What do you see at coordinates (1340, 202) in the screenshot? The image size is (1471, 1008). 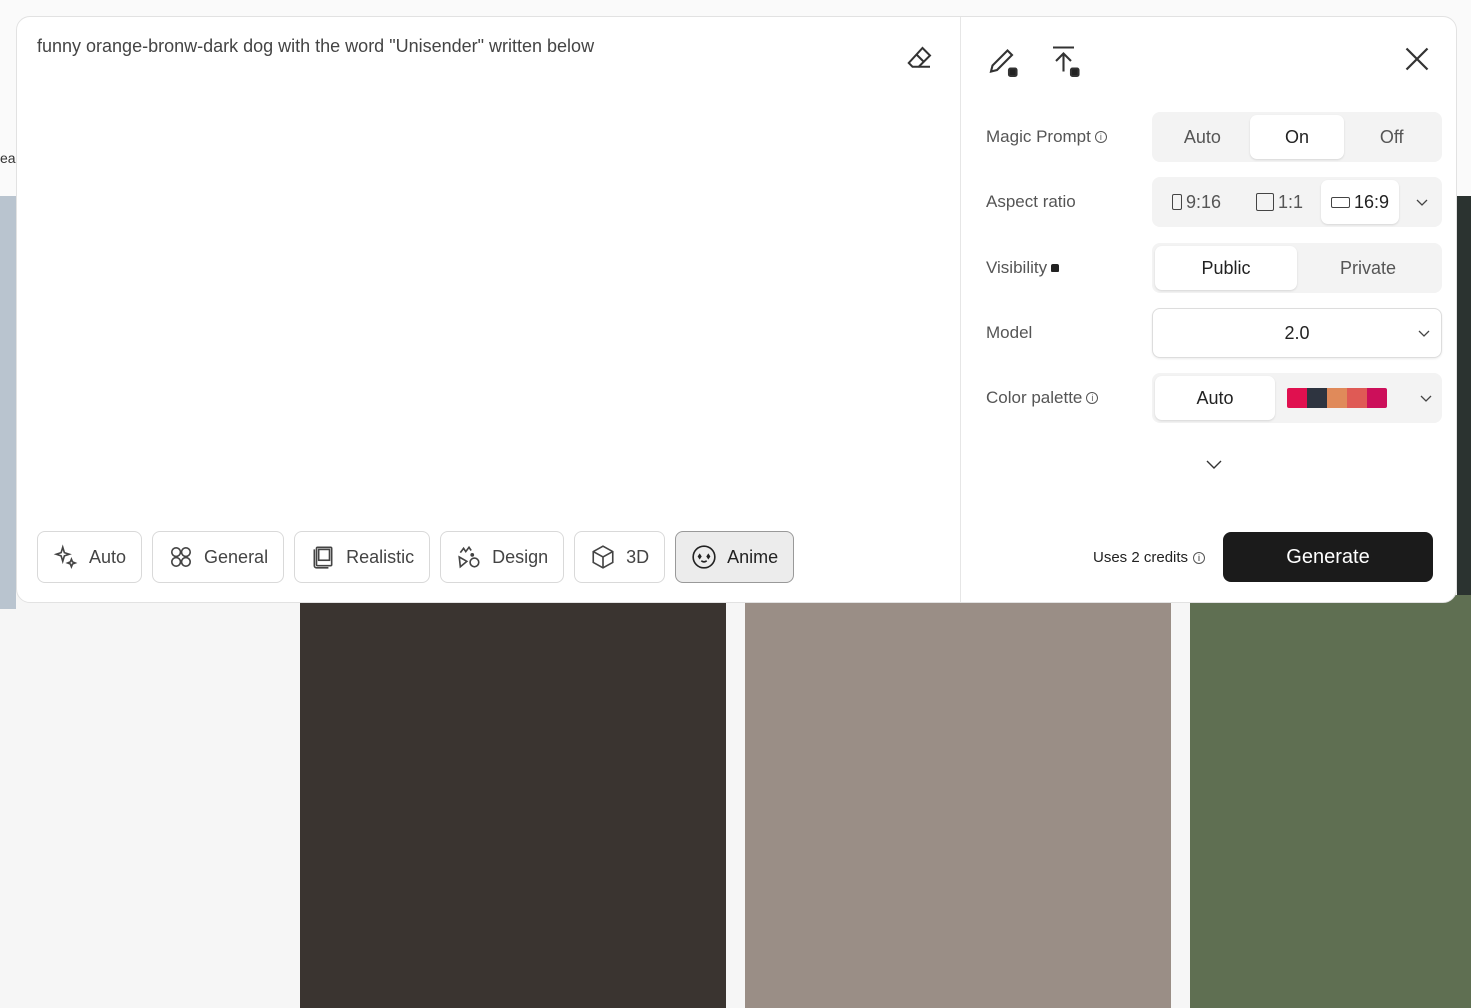 I see `landscape-icon` at bounding box center [1340, 202].